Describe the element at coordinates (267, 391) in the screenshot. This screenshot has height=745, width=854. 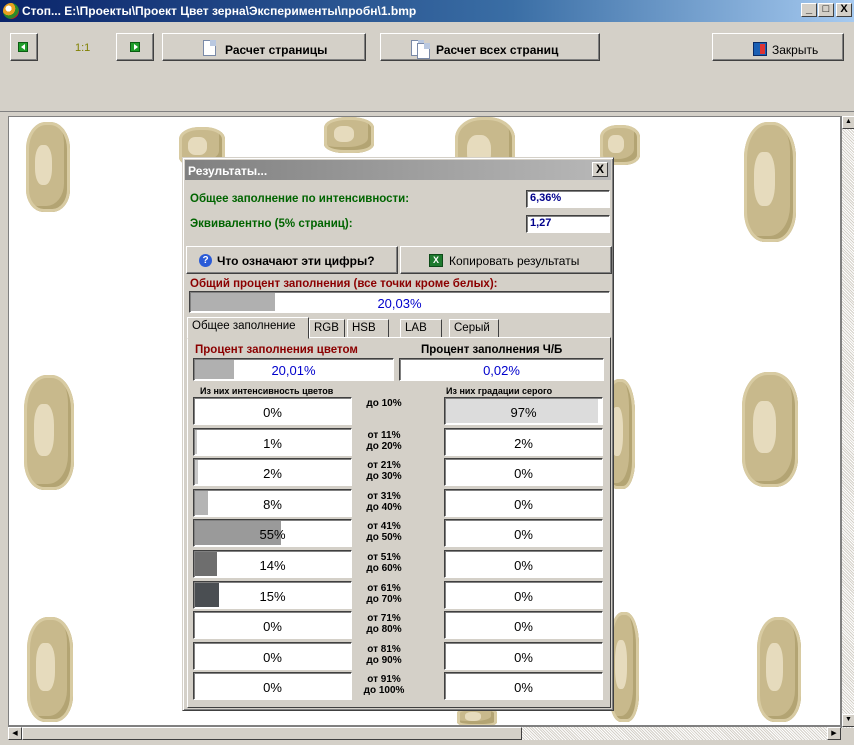
I see `intensity-header: Из них интенсивность цветов` at that location.